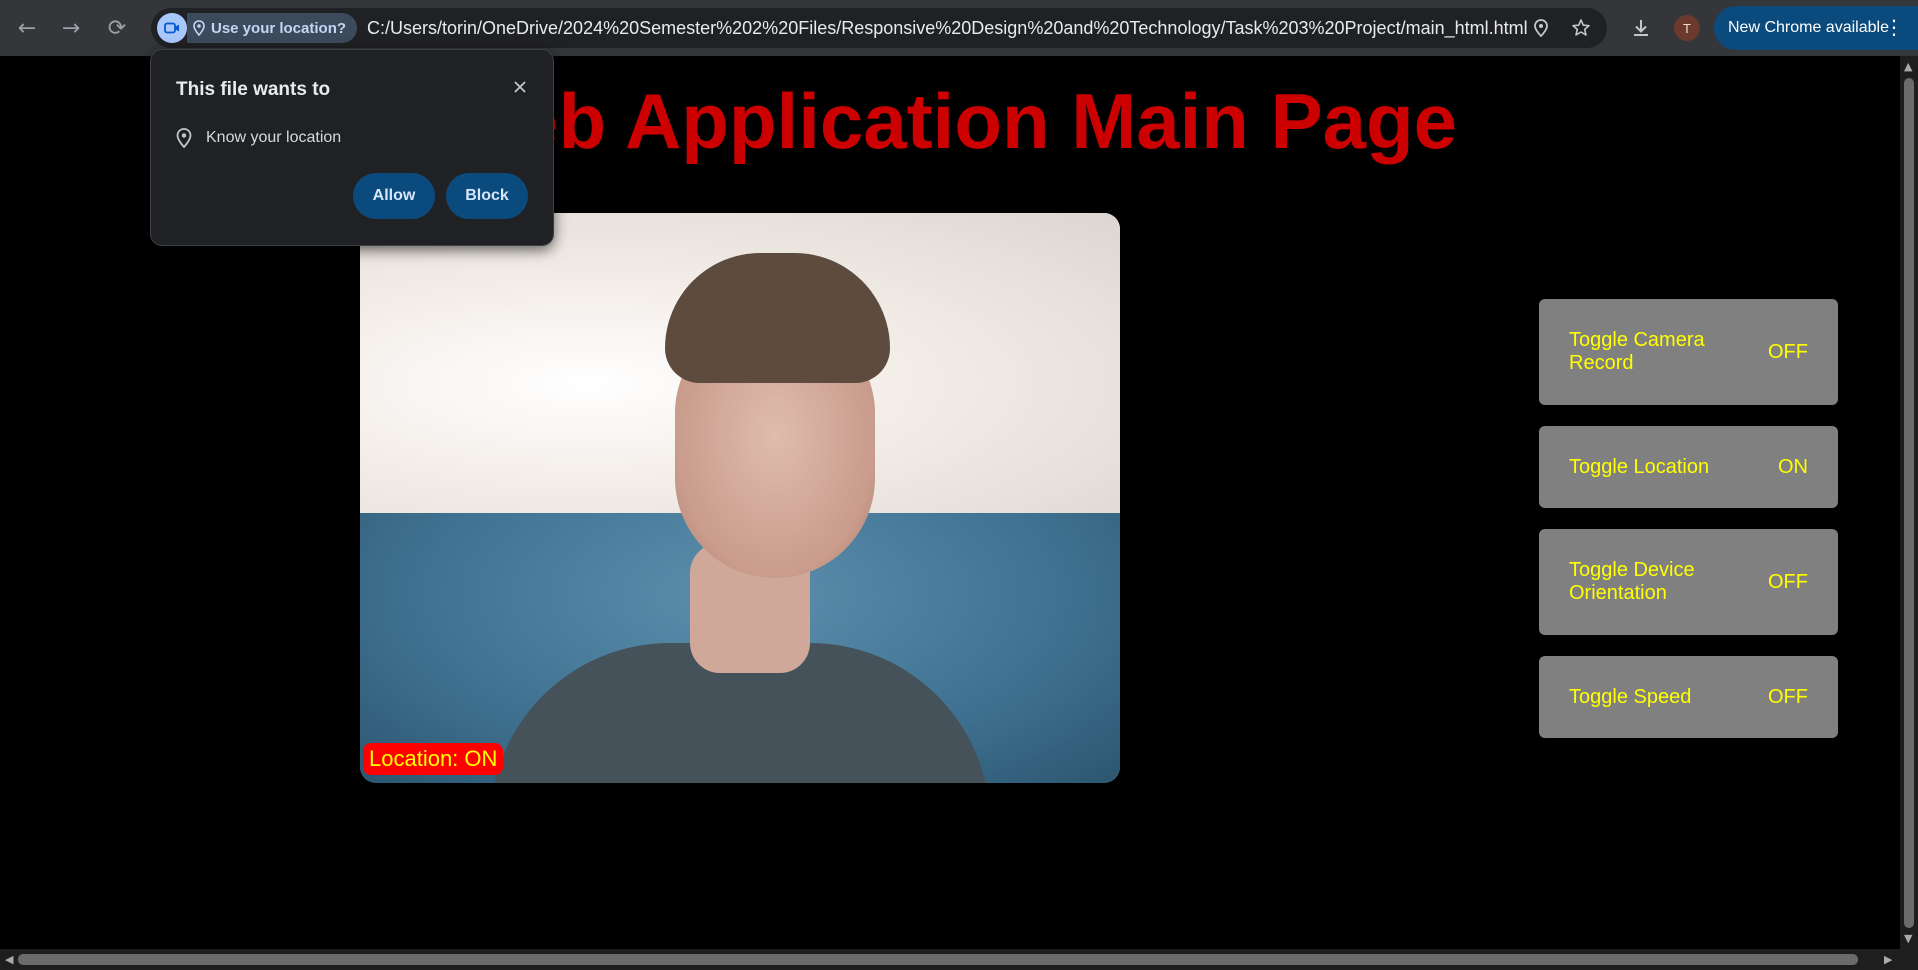 Image resolution: width=1918 pixels, height=970 pixels. Describe the element at coordinates (1908, 938) in the screenshot. I see `scroll-down-icon: ▼` at that location.